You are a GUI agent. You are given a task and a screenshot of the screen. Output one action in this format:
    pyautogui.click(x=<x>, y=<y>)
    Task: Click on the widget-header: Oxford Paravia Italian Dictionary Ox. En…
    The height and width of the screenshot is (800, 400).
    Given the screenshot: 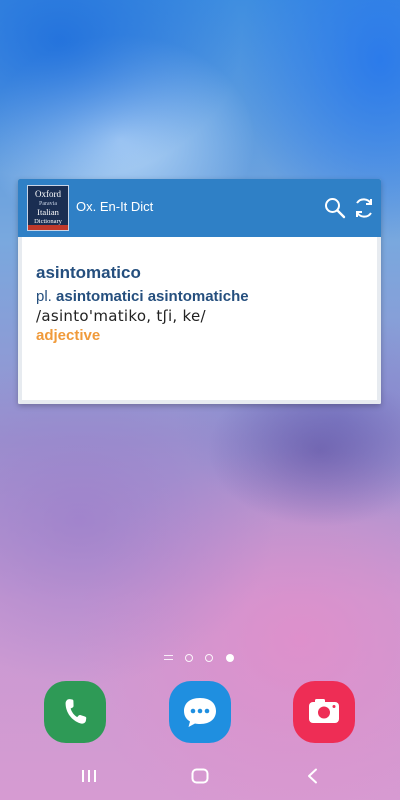 What is the action you would take?
    pyautogui.click(x=199, y=208)
    